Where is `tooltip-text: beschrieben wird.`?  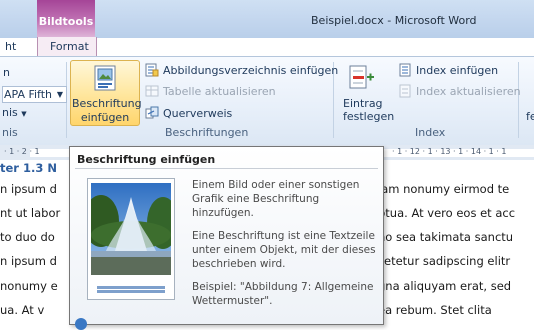
tooltip-text: beschrieben wird. is located at coordinates (239, 264).